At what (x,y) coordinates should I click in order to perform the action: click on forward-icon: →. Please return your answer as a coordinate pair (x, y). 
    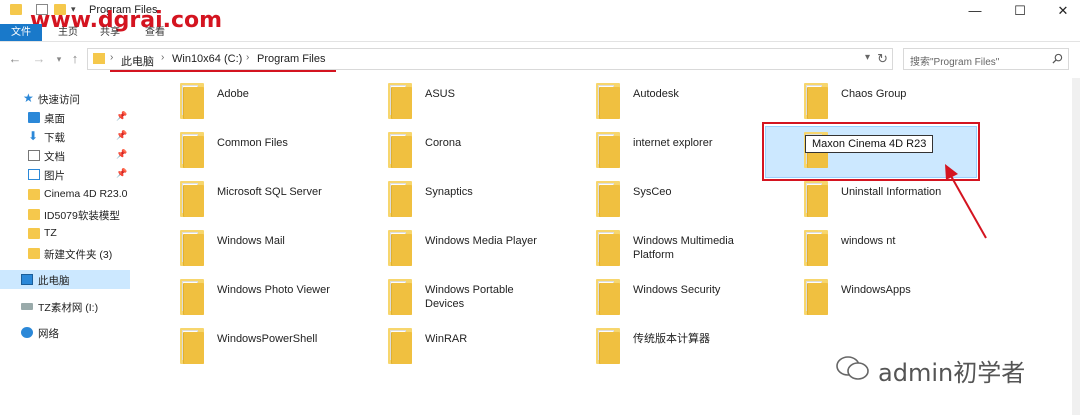
    Looking at the image, I should click on (39, 59).